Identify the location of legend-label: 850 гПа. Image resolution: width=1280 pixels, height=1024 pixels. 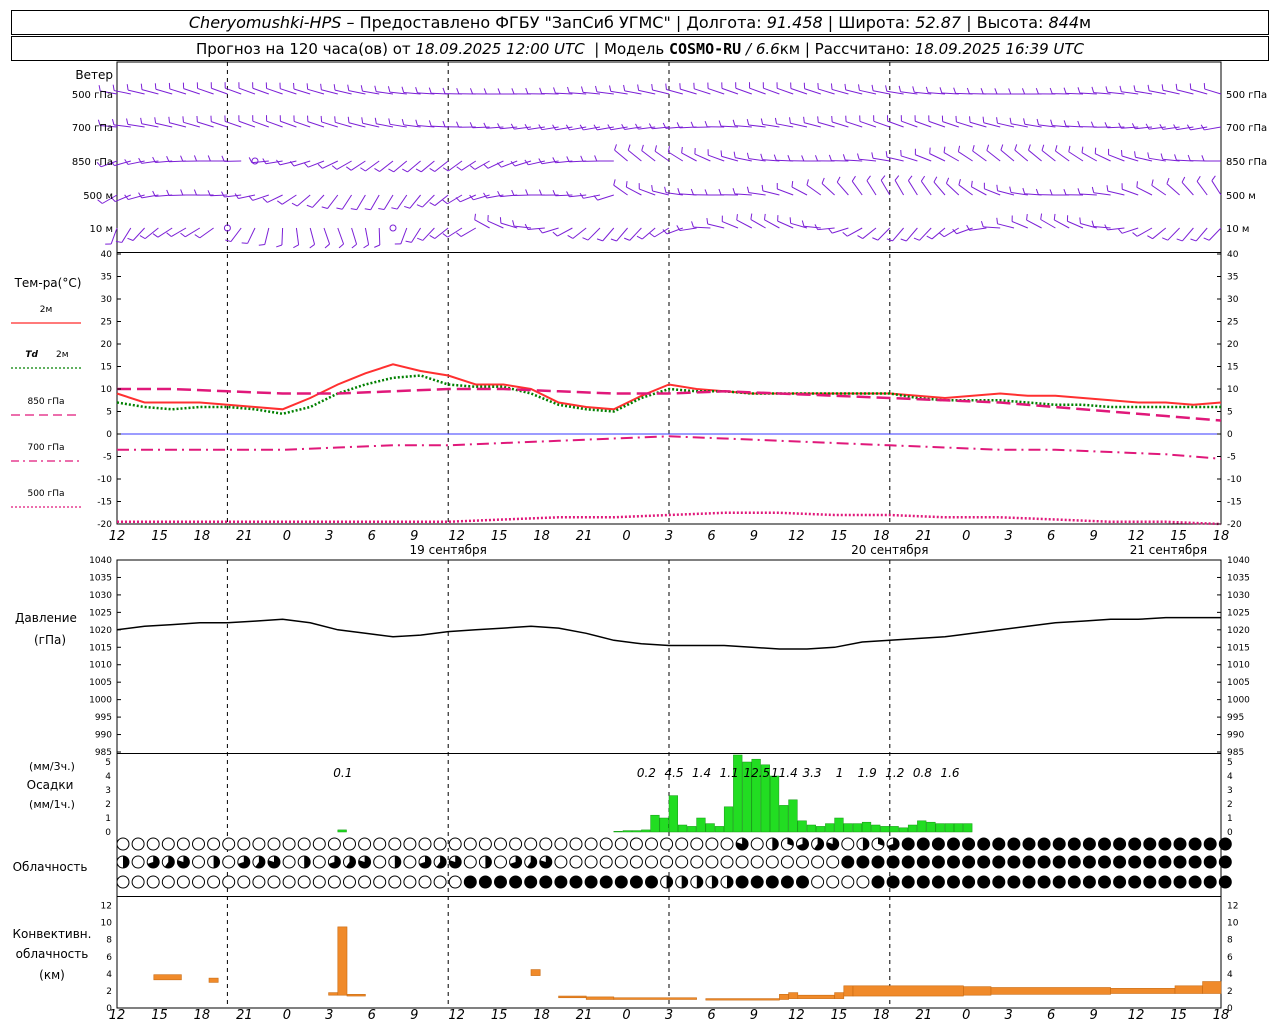
(45, 402).